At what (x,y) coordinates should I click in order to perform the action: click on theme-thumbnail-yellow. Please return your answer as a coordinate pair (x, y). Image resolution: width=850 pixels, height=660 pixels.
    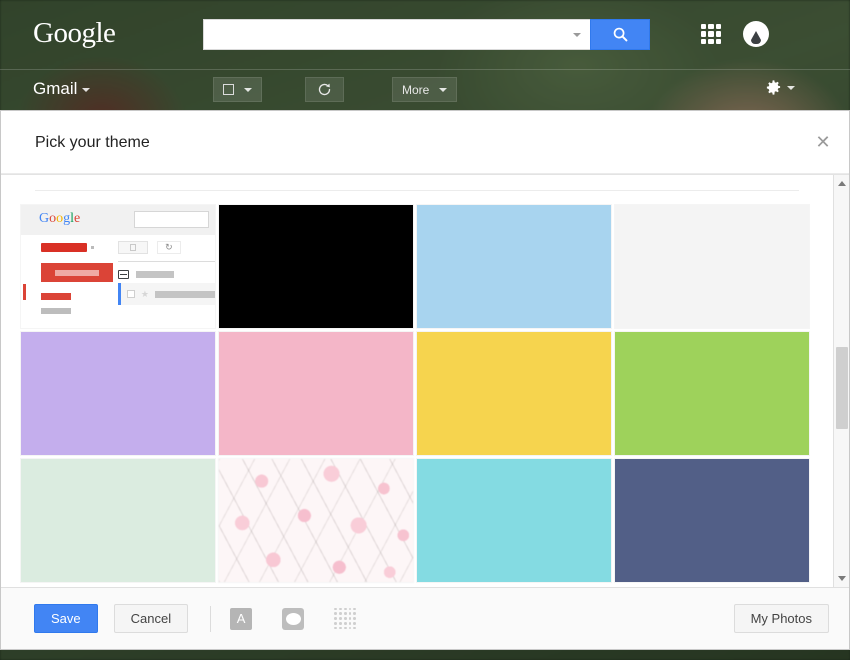
    Looking at the image, I should click on (514, 393).